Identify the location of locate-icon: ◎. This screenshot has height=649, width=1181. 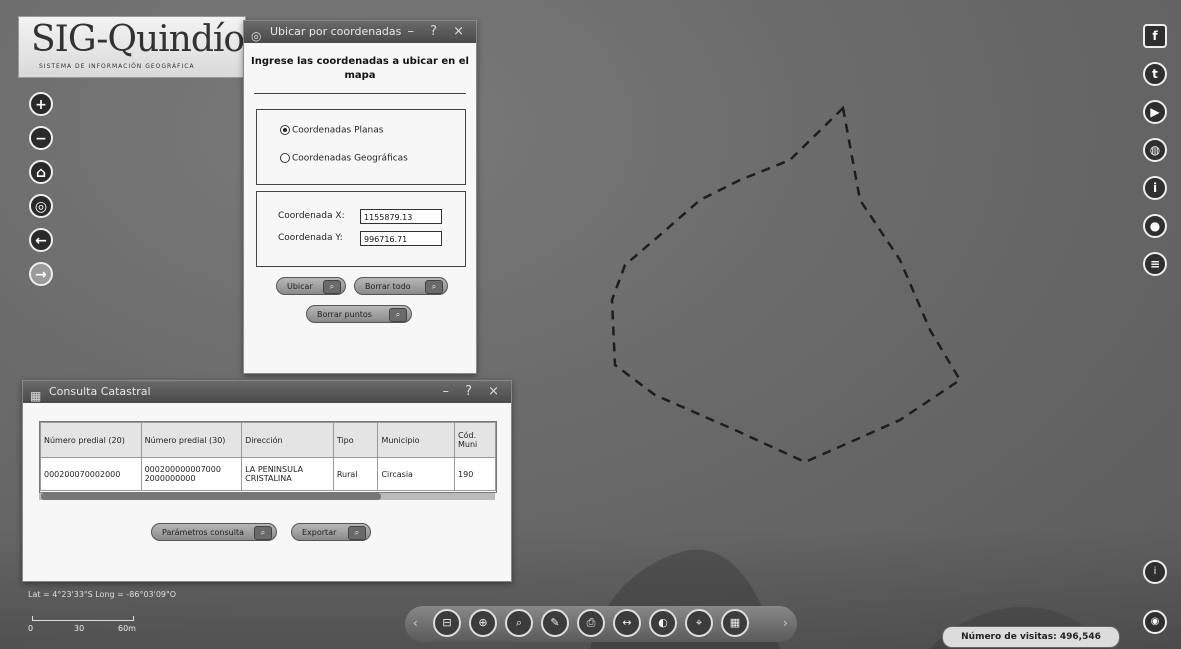
(41, 206).